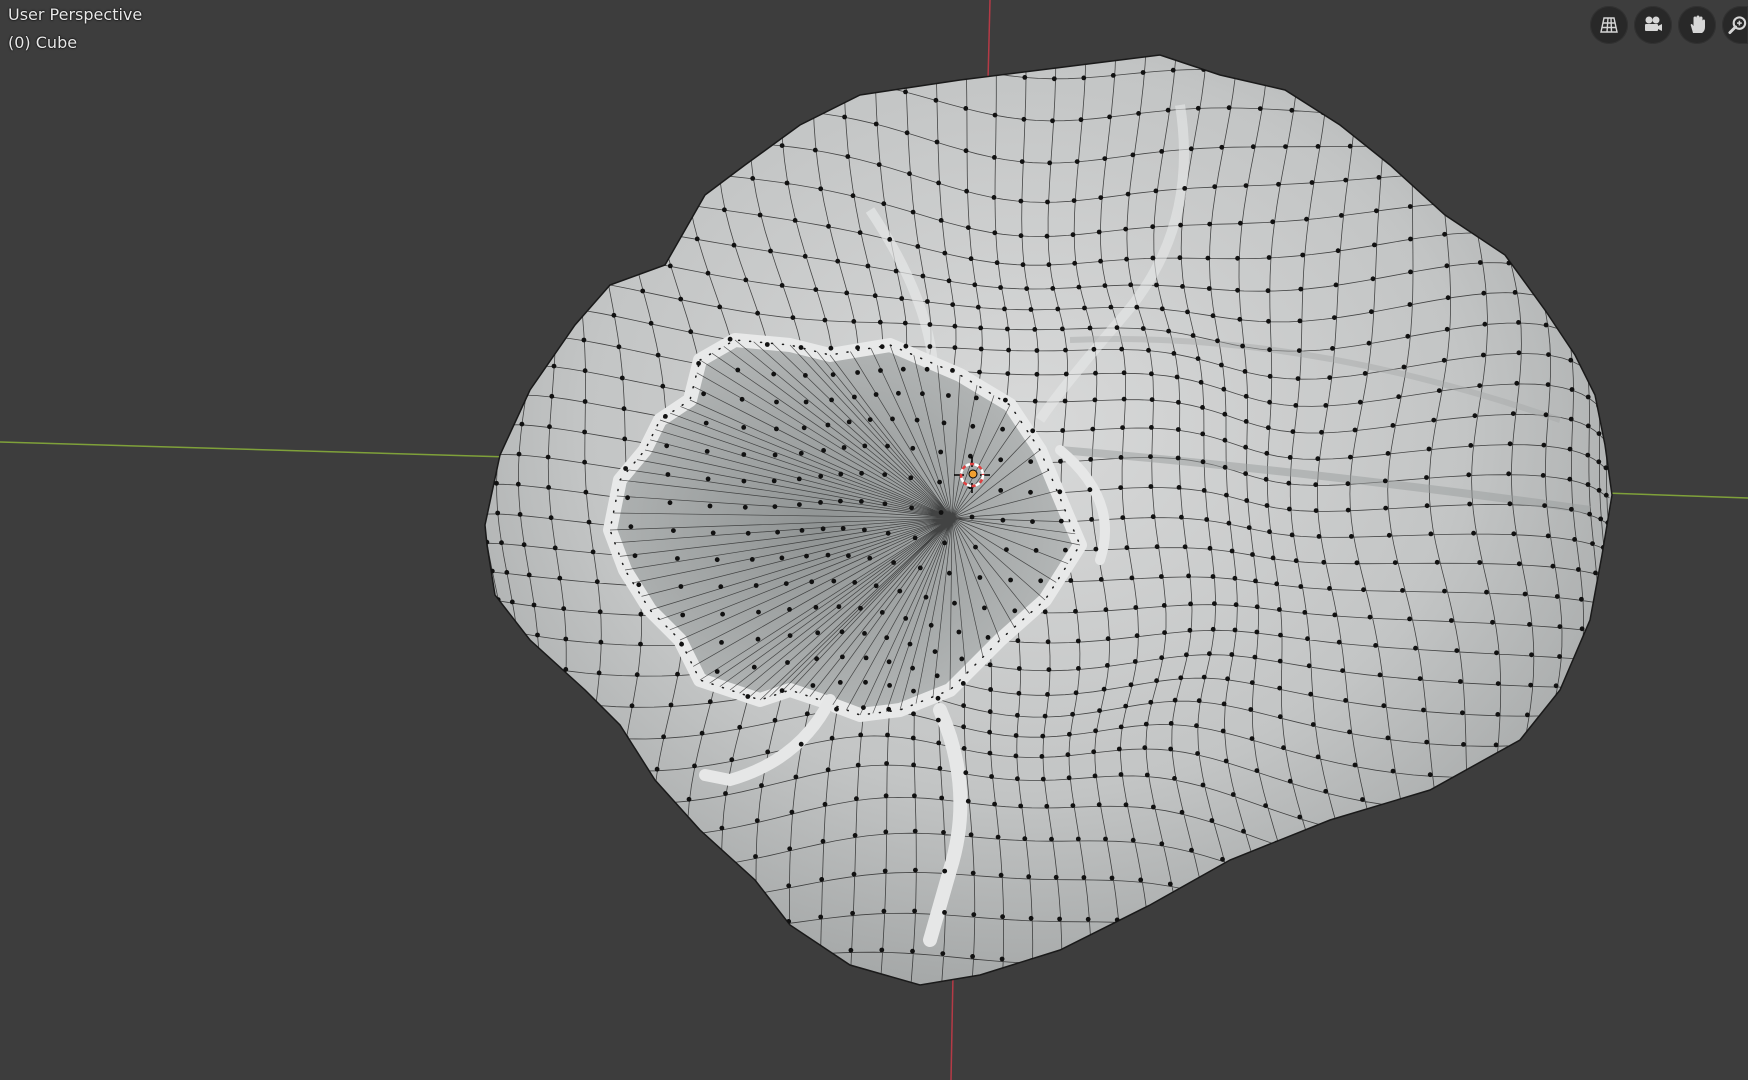  Describe the element at coordinates (43, 42) in the screenshot. I see `active-object-label: (0) Cube` at that location.